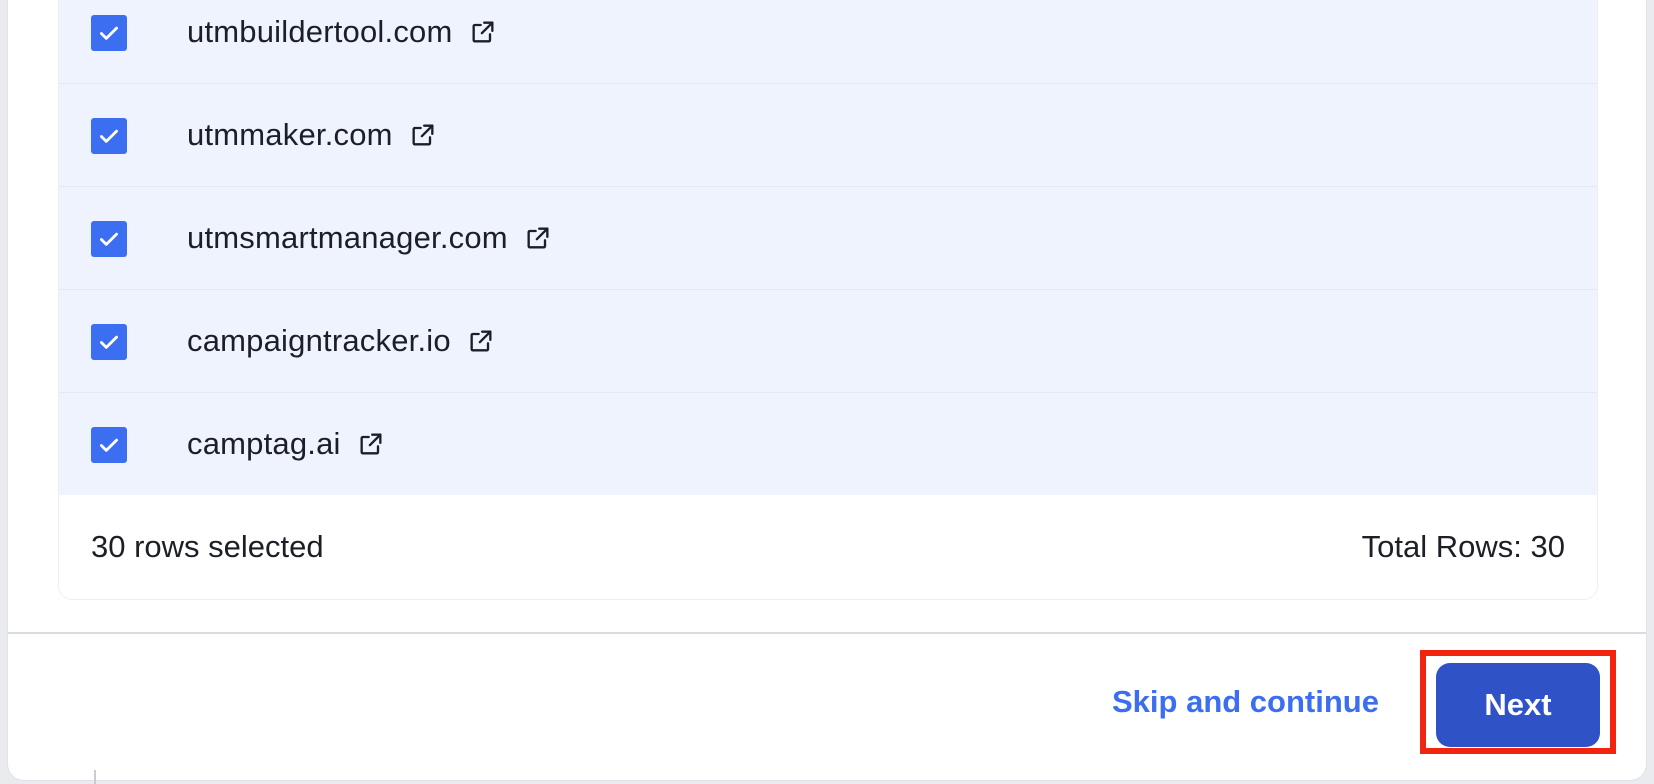  What do you see at coordinates (207, 546) in the screenshot?
I see `rows-selected-count: 30 rows selected` at bounding box center [207, 546].